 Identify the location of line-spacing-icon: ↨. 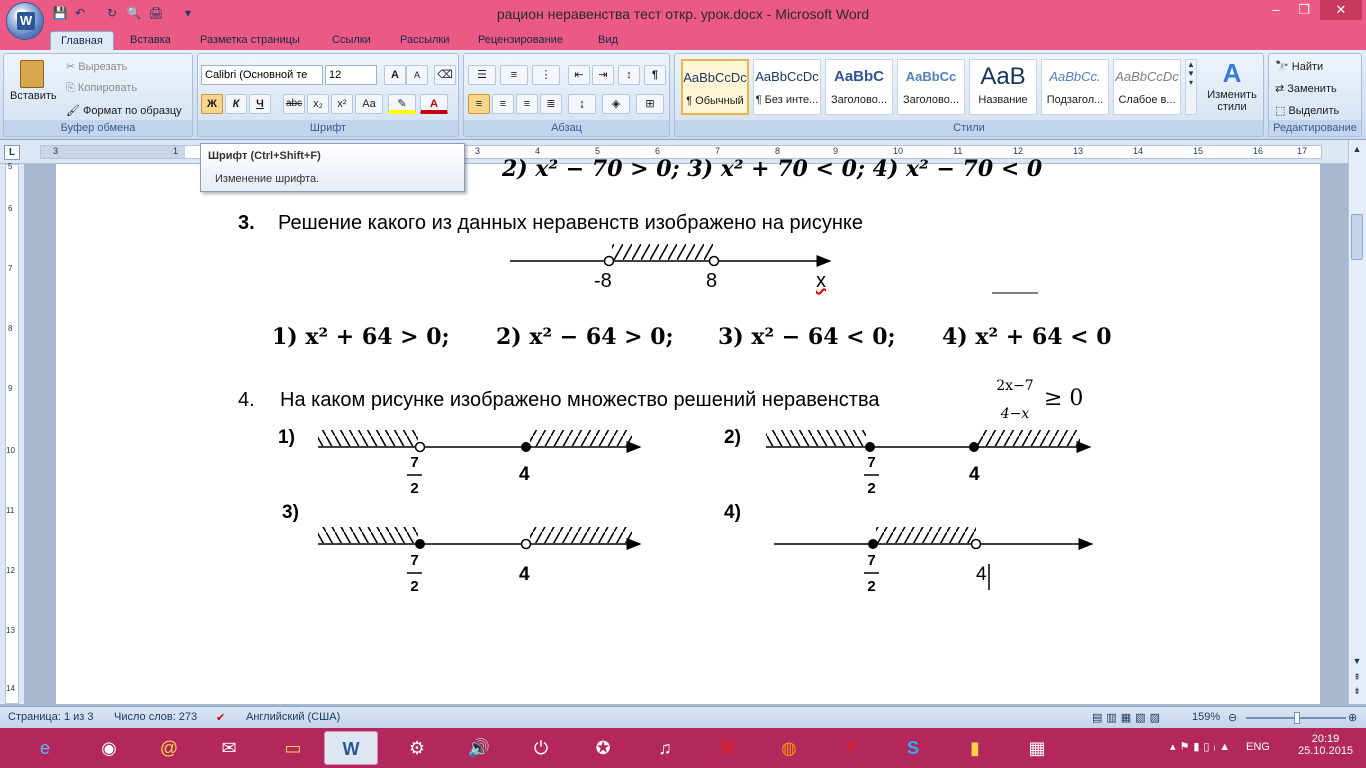
(582, 104).